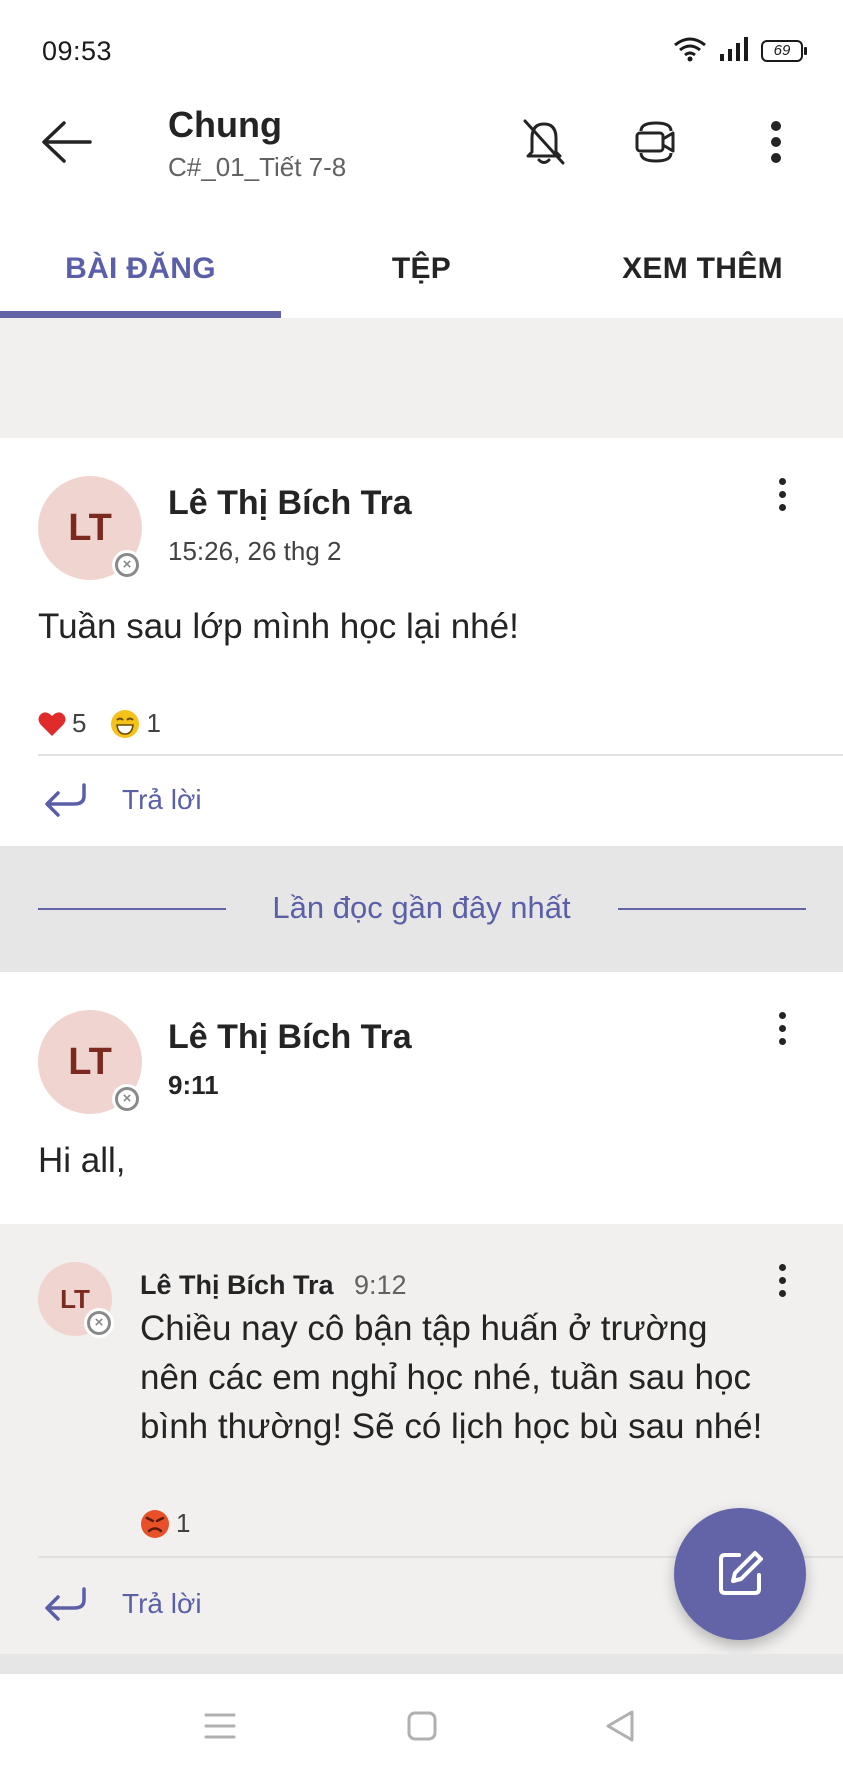  I want to click on more-vertical-icon, so click(776, 142).